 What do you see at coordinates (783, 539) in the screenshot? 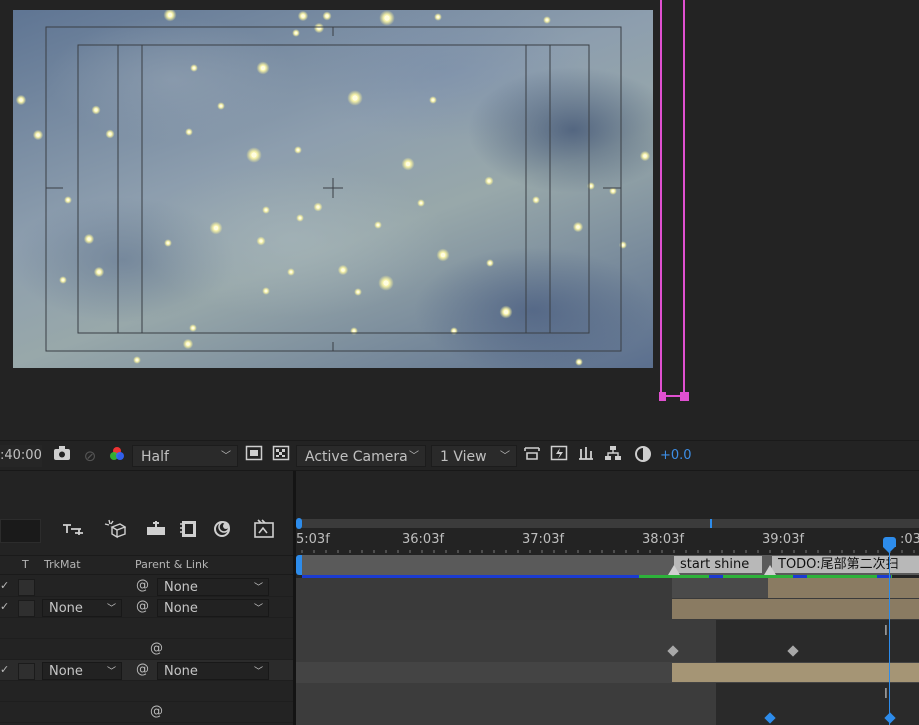
I see `ruler-label: 39:03f` at bounding box center [783, 539].